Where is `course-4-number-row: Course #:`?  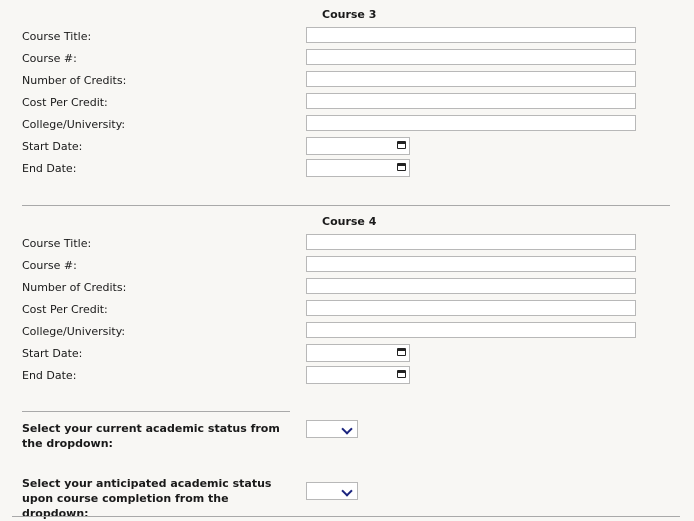 course-4-number-row: Course #: is located at coordinates (347, 266).